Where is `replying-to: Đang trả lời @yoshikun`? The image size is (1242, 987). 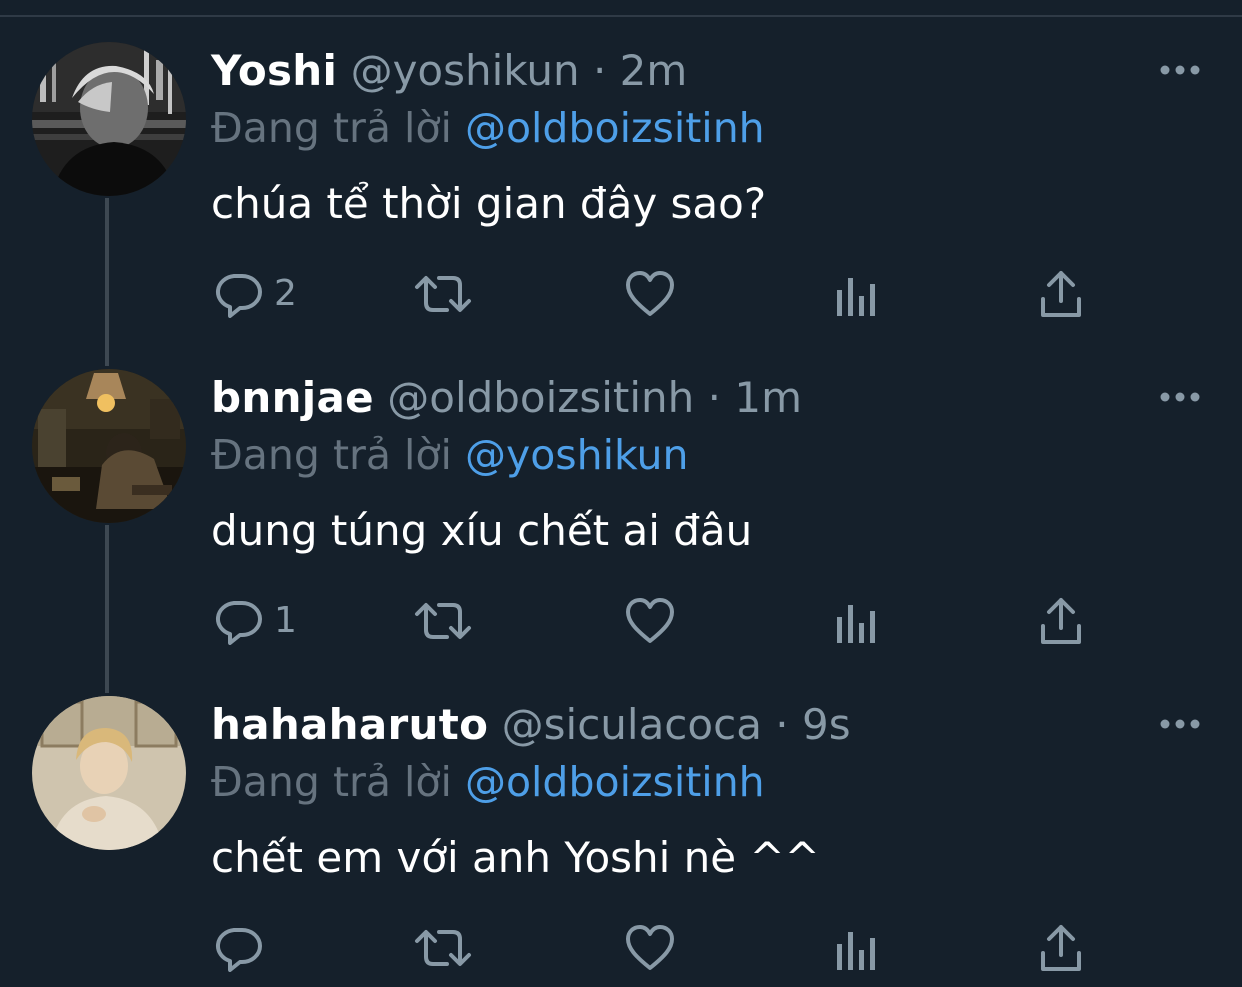 replying-to: Đang trả lời @yoshikun is located at coordinates (450, 455).